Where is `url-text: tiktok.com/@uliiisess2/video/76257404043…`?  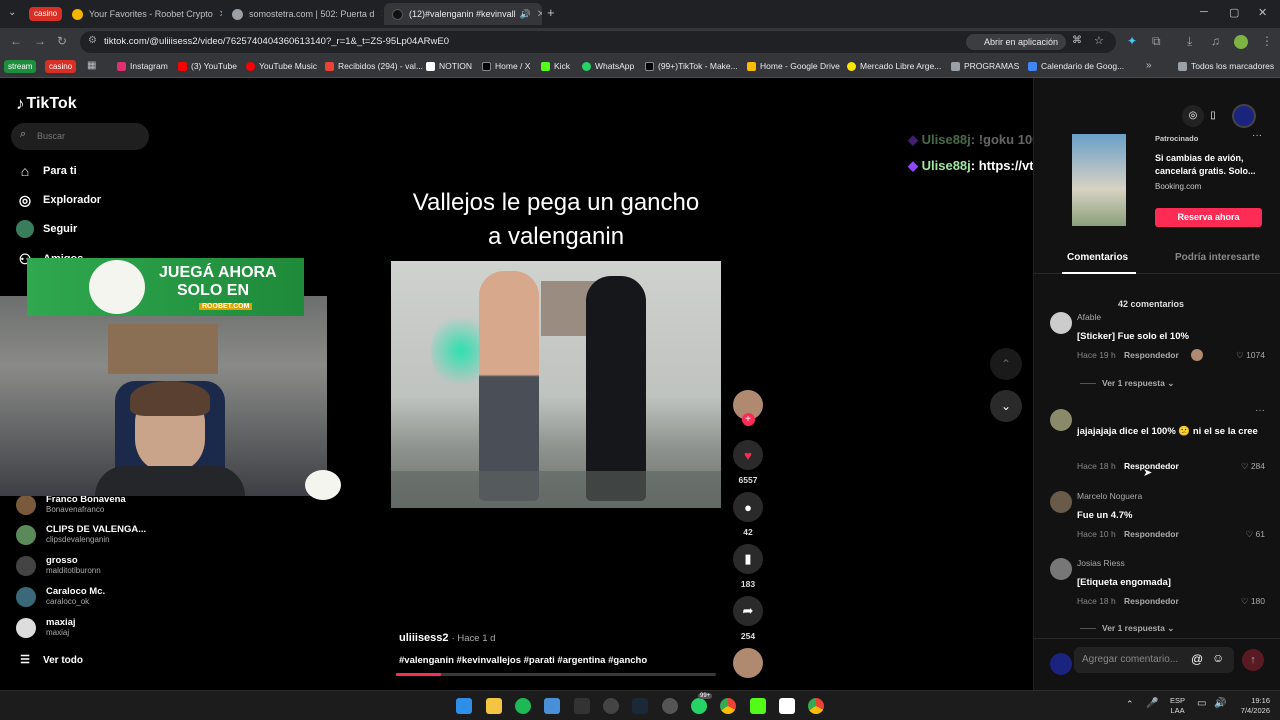 url-text: tiktok.com/@uliiisess2/video/76257404043… is located at coordinates (276, 41).